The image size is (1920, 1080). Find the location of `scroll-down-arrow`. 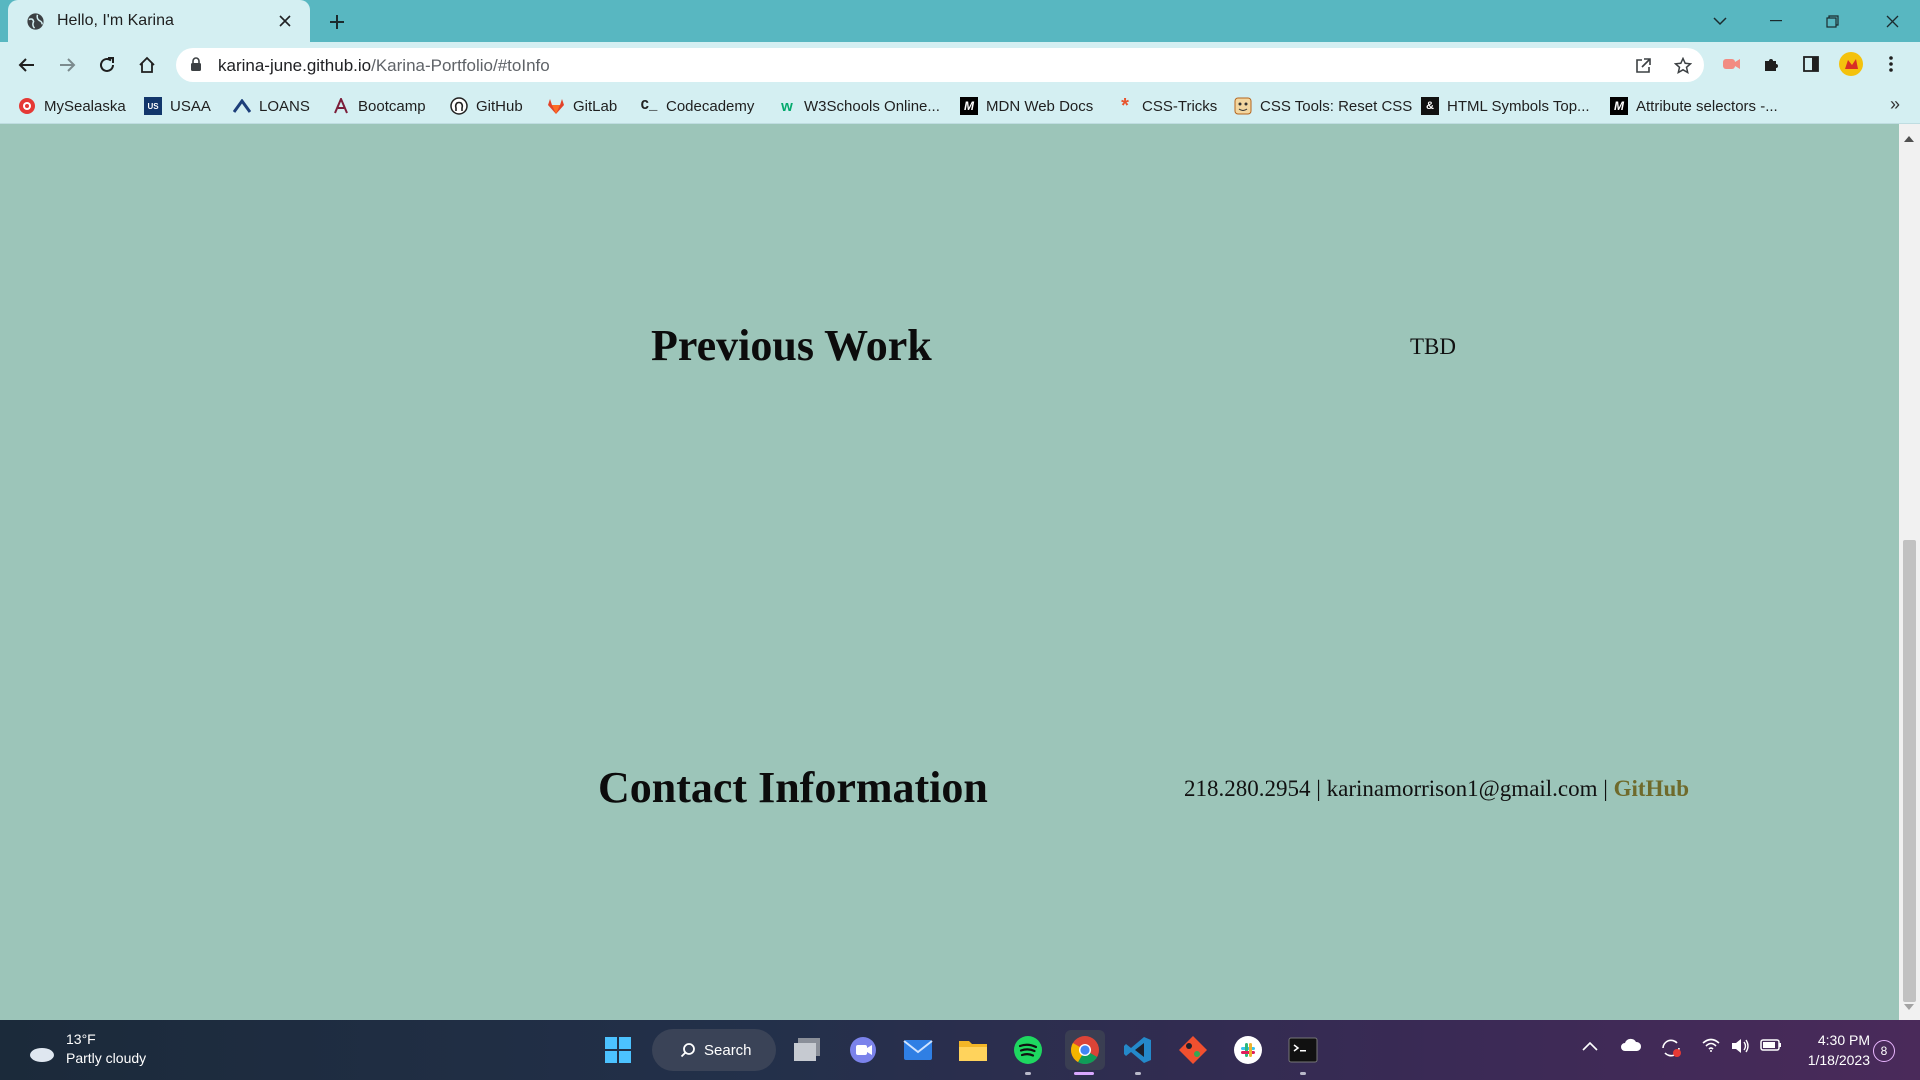

scroll-down-arrow is located at coordinates (1909, 1007).